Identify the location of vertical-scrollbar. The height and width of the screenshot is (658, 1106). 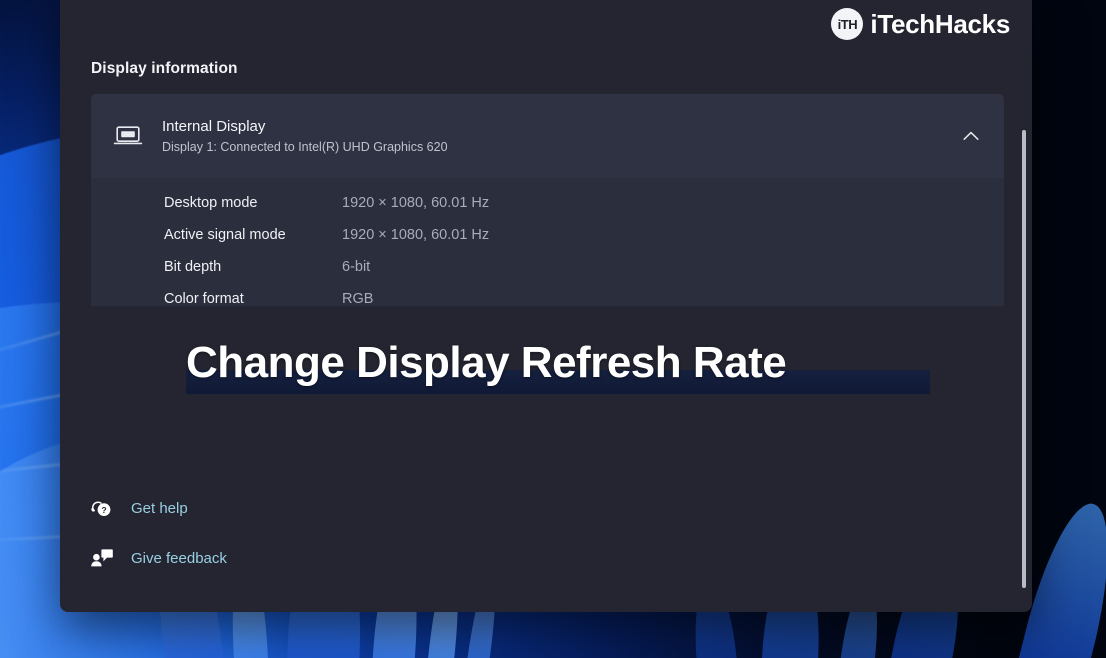
(1024, 359).